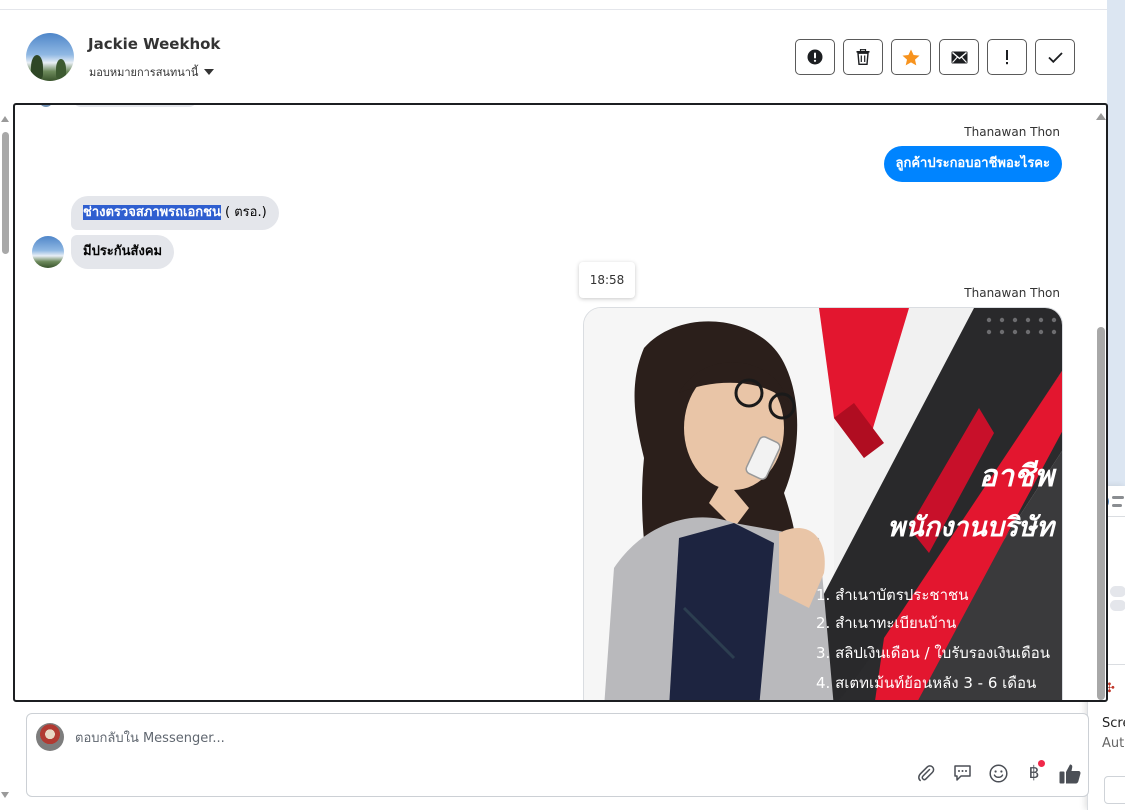  I want to click on assign-label: มอบหมายการสนทนานี้, so click(144, 72).